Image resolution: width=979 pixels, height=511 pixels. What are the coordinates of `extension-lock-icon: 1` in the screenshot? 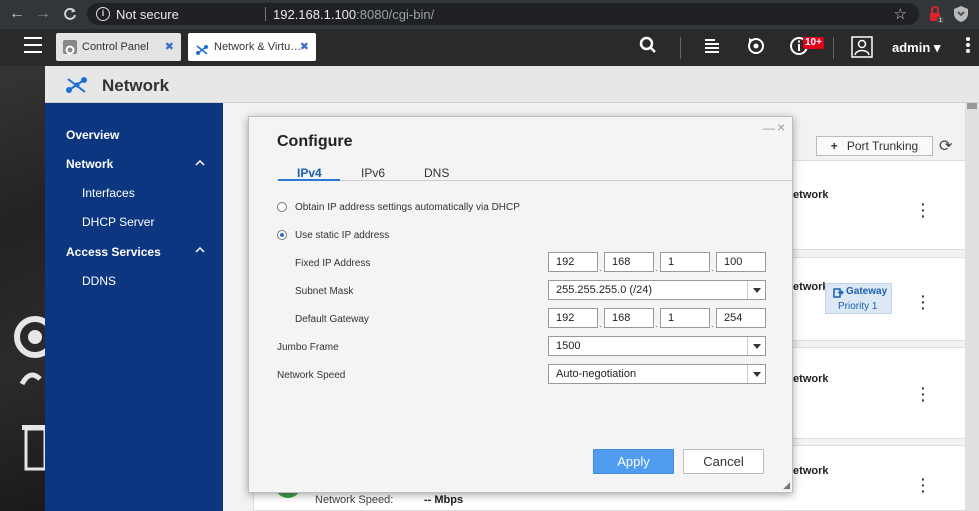 It's located at (936, 14).